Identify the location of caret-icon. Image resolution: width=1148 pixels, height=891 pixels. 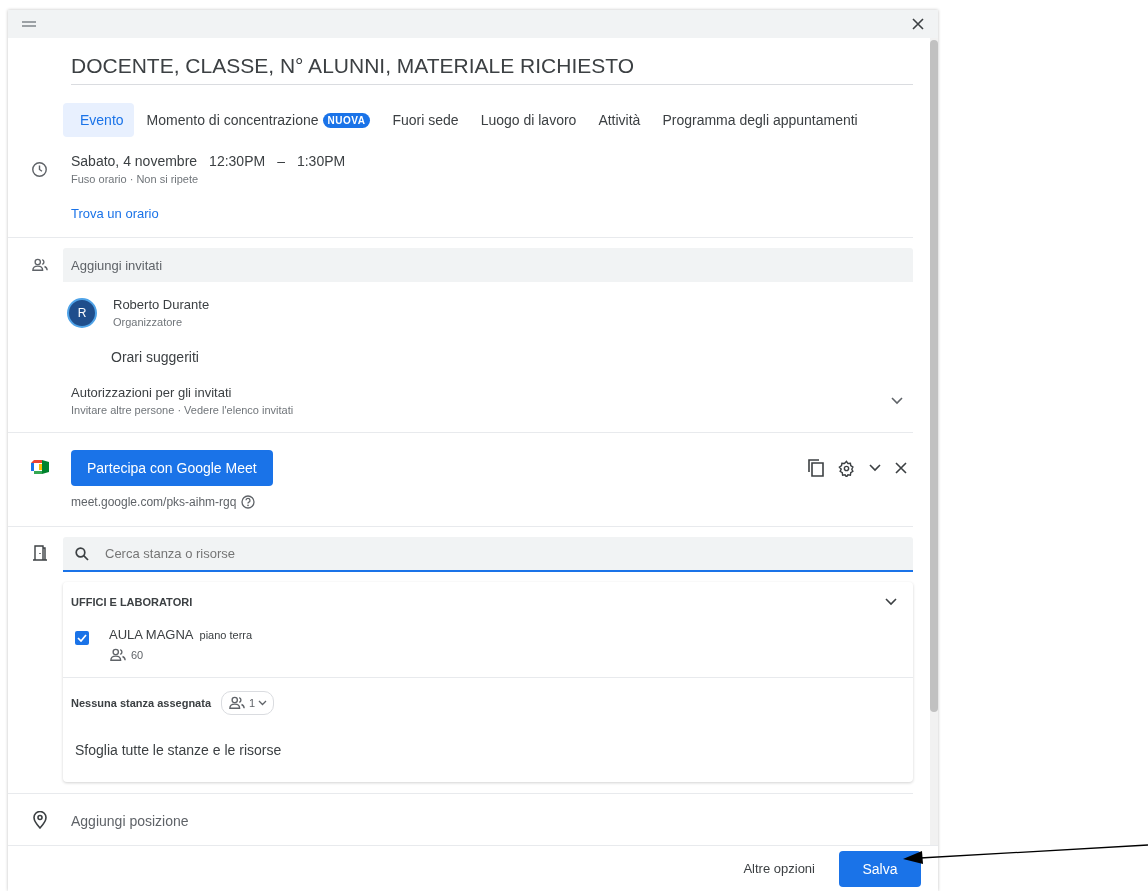
(263, 703).